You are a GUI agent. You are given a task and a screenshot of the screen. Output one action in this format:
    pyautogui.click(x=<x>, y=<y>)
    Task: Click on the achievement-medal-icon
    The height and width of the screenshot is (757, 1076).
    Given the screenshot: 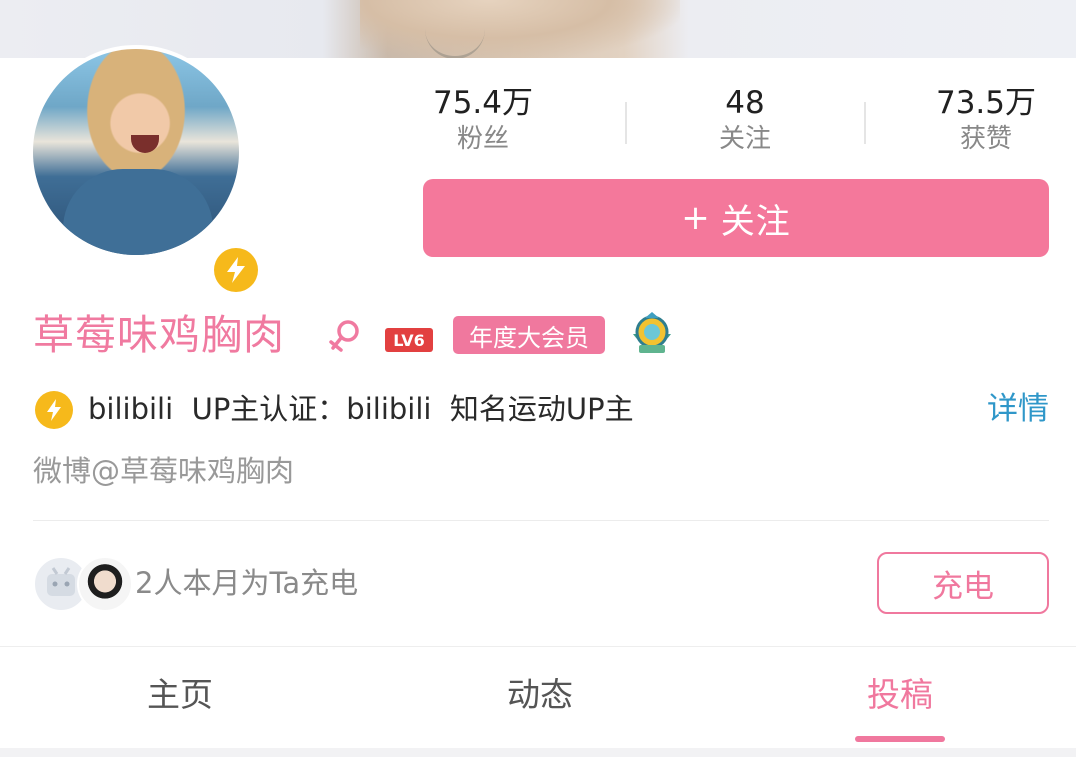 What is the action you would take?
    pyautogui.click(x=652, y=336)
    